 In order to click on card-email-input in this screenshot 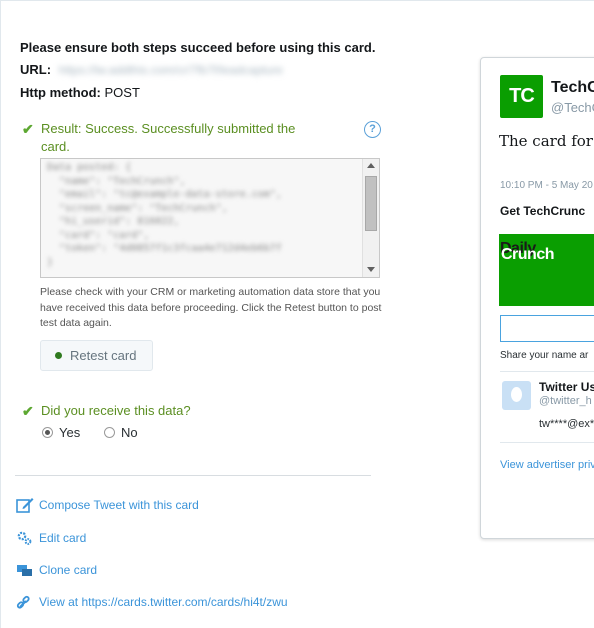, I will do `click(547, 328)`.